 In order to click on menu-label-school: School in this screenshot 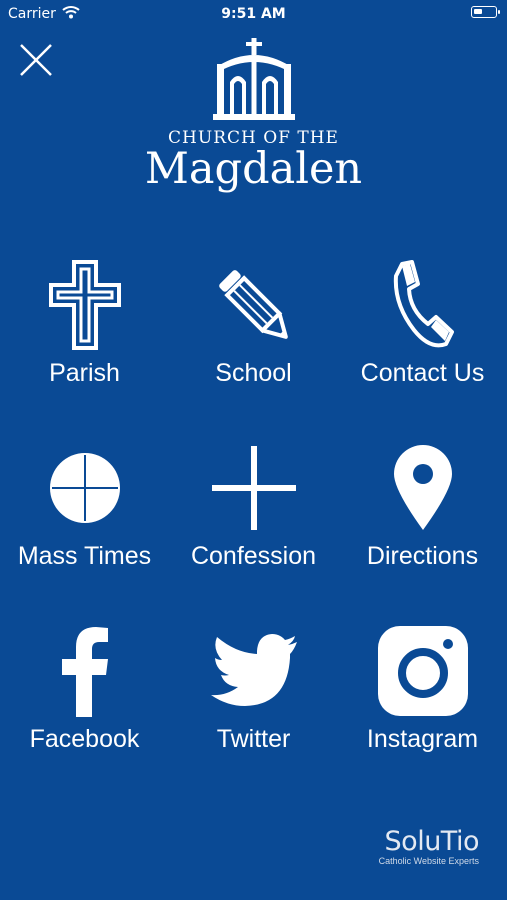, I will do `click(253, 373)`.